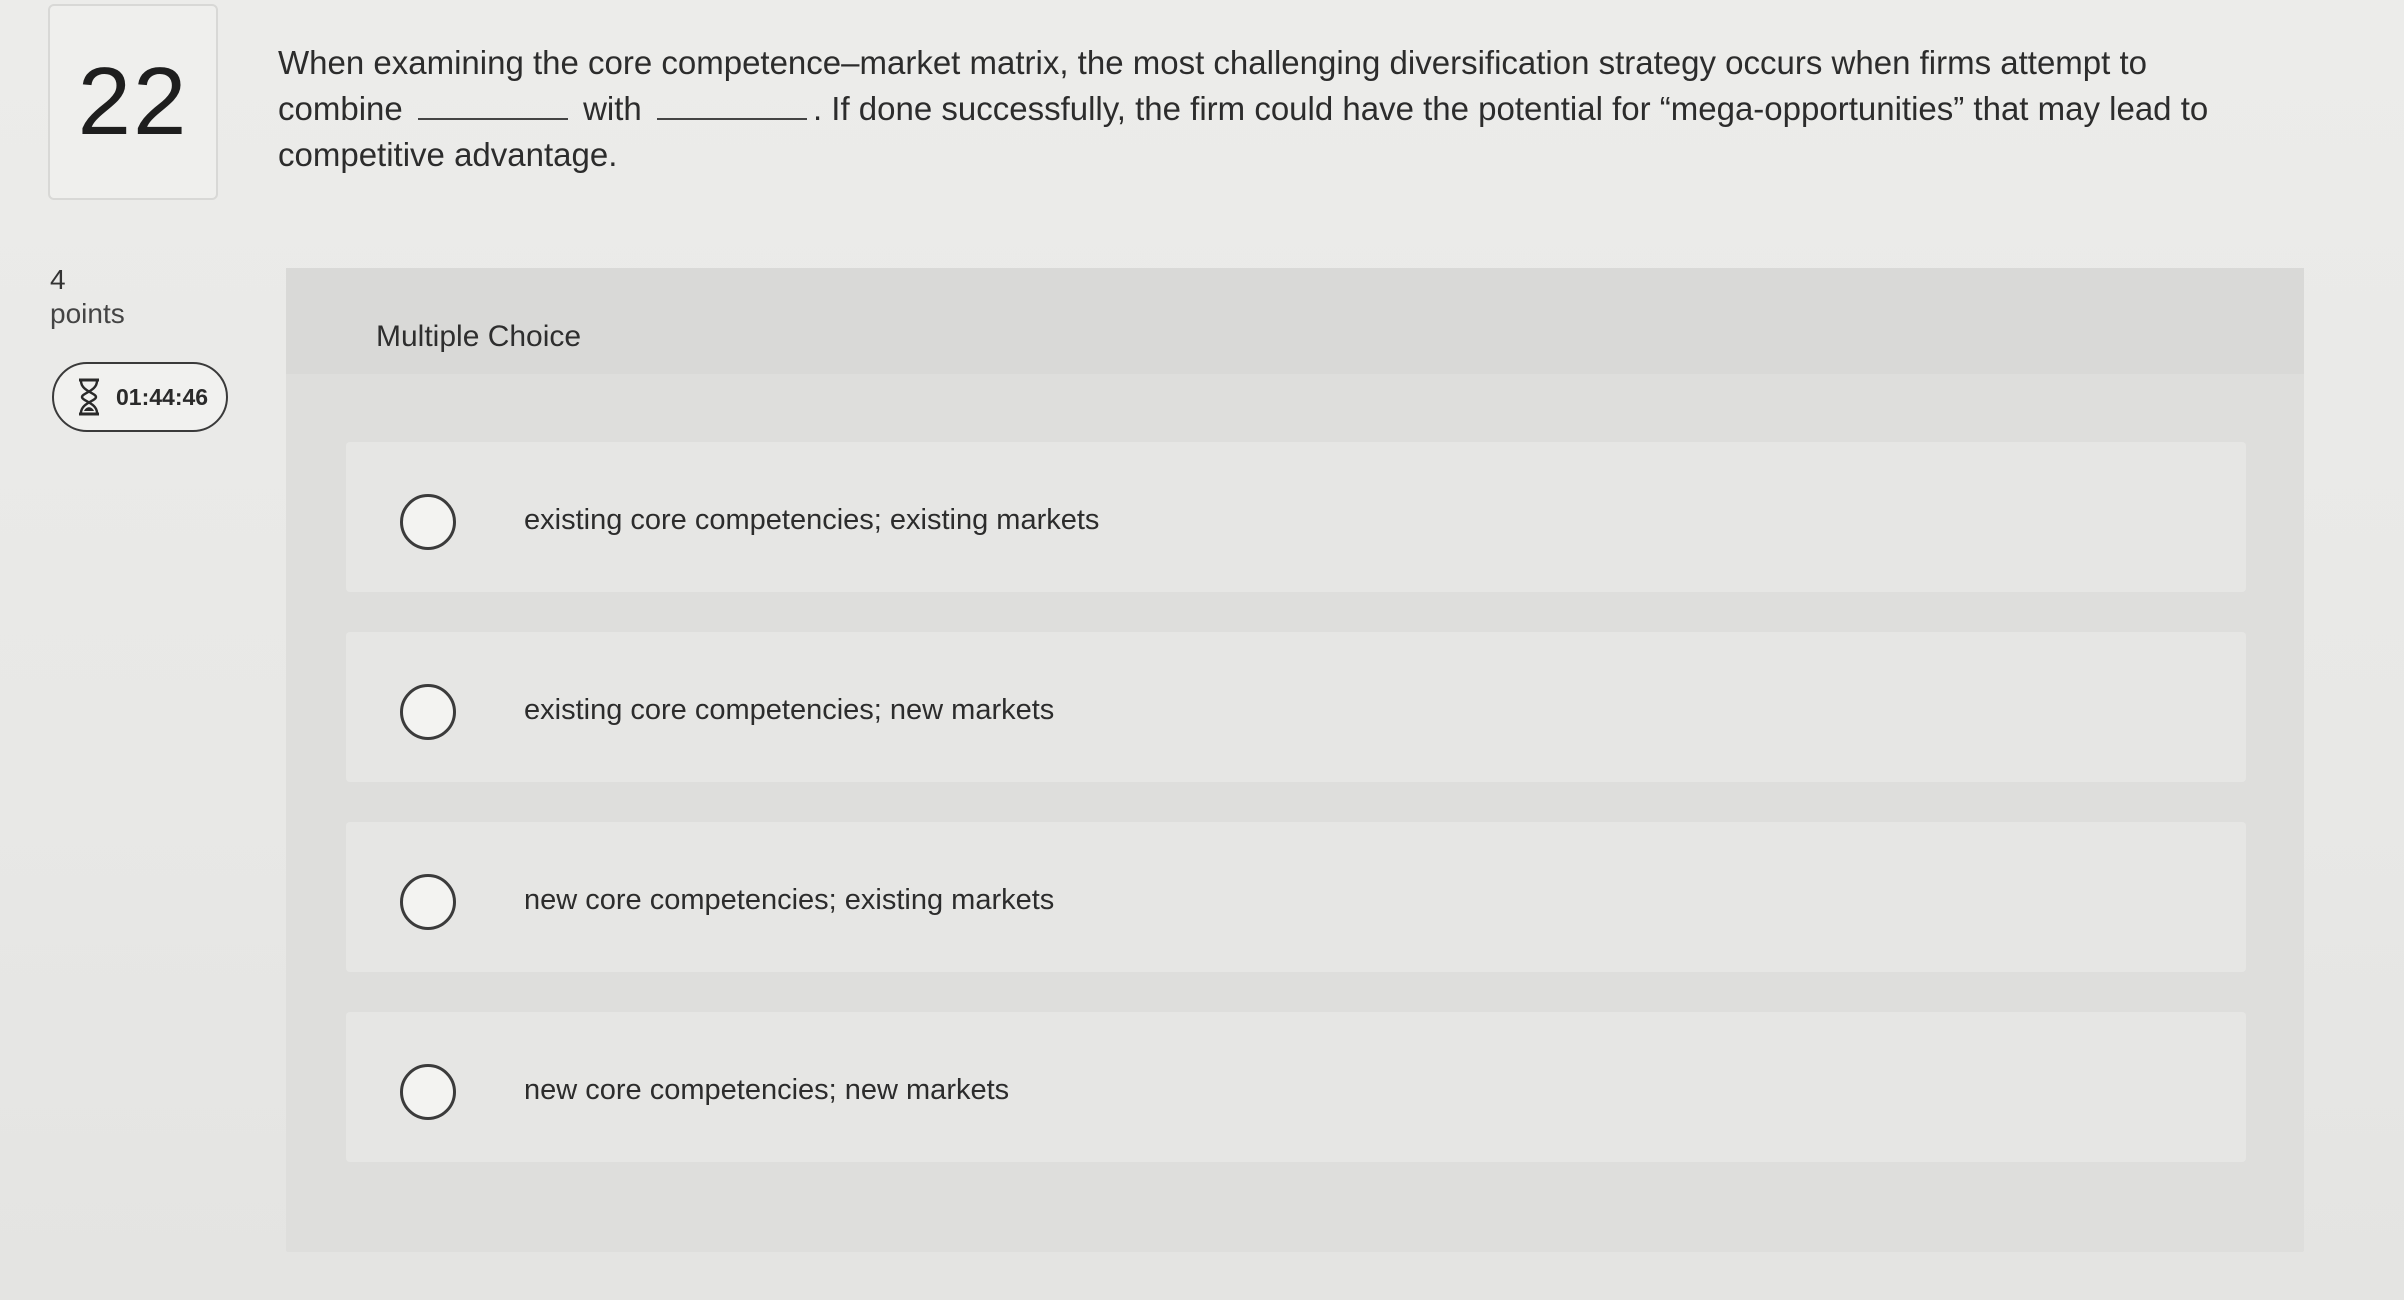 This screenshot has width=2404, height=1300. I want to click on hourglass-icon, so click(89, 397).